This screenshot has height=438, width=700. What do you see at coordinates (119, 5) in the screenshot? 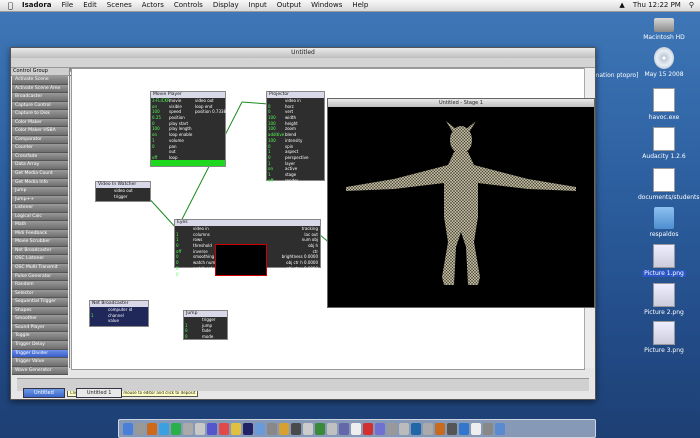
I see `menu-scenes: Scenes` at bounding box center [119, 5].